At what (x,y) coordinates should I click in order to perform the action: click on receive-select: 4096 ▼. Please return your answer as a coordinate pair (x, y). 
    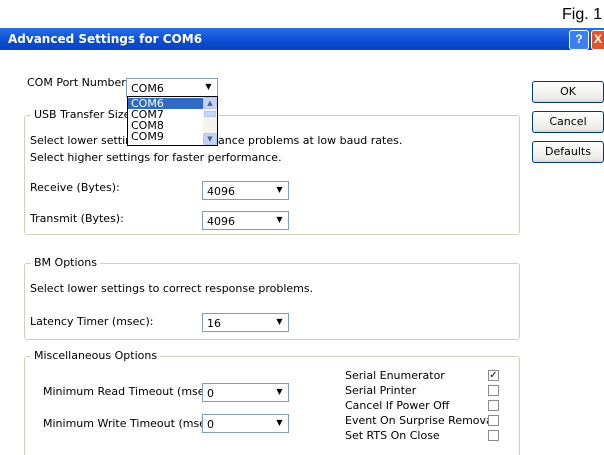
    Looking at the image, I should click on (245, 190).